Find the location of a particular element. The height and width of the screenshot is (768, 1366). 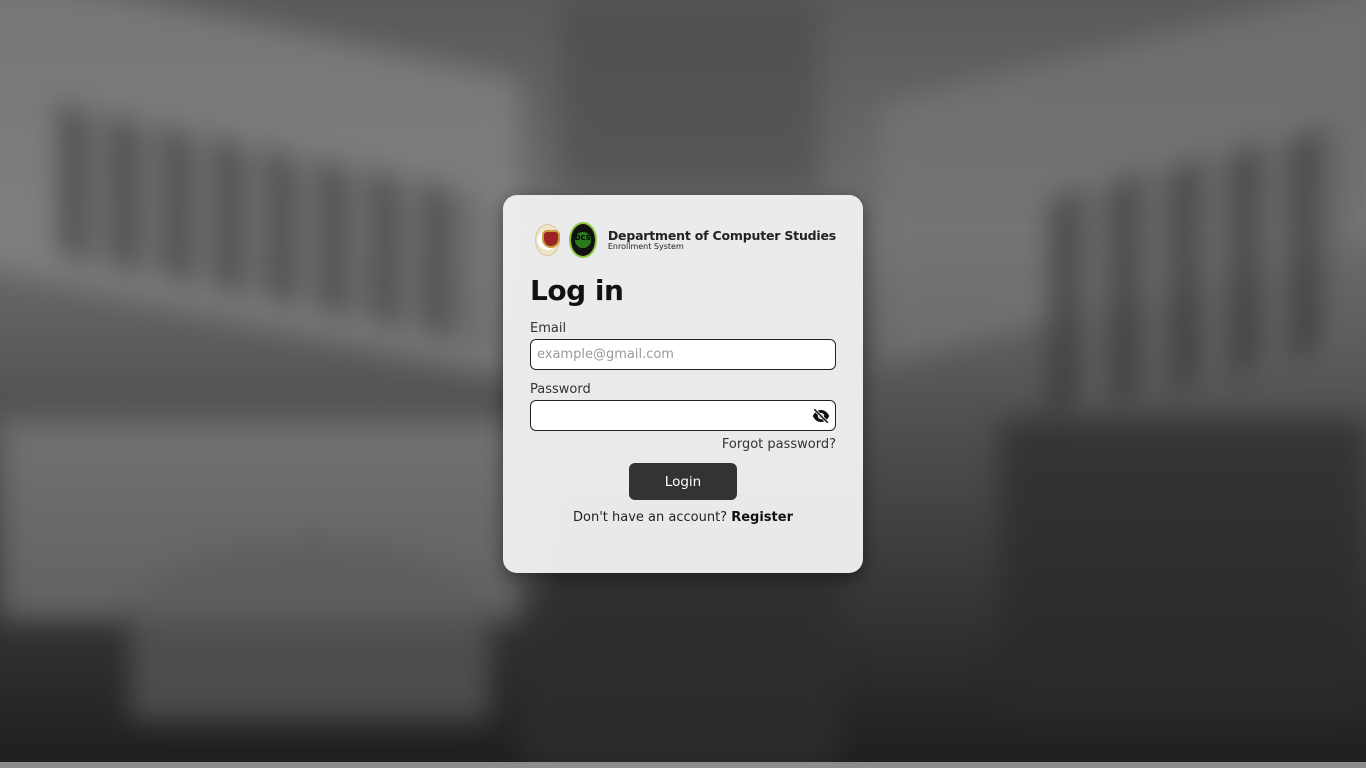

forgot-password-link: Forgot password? is located at coordinates (683, 445).